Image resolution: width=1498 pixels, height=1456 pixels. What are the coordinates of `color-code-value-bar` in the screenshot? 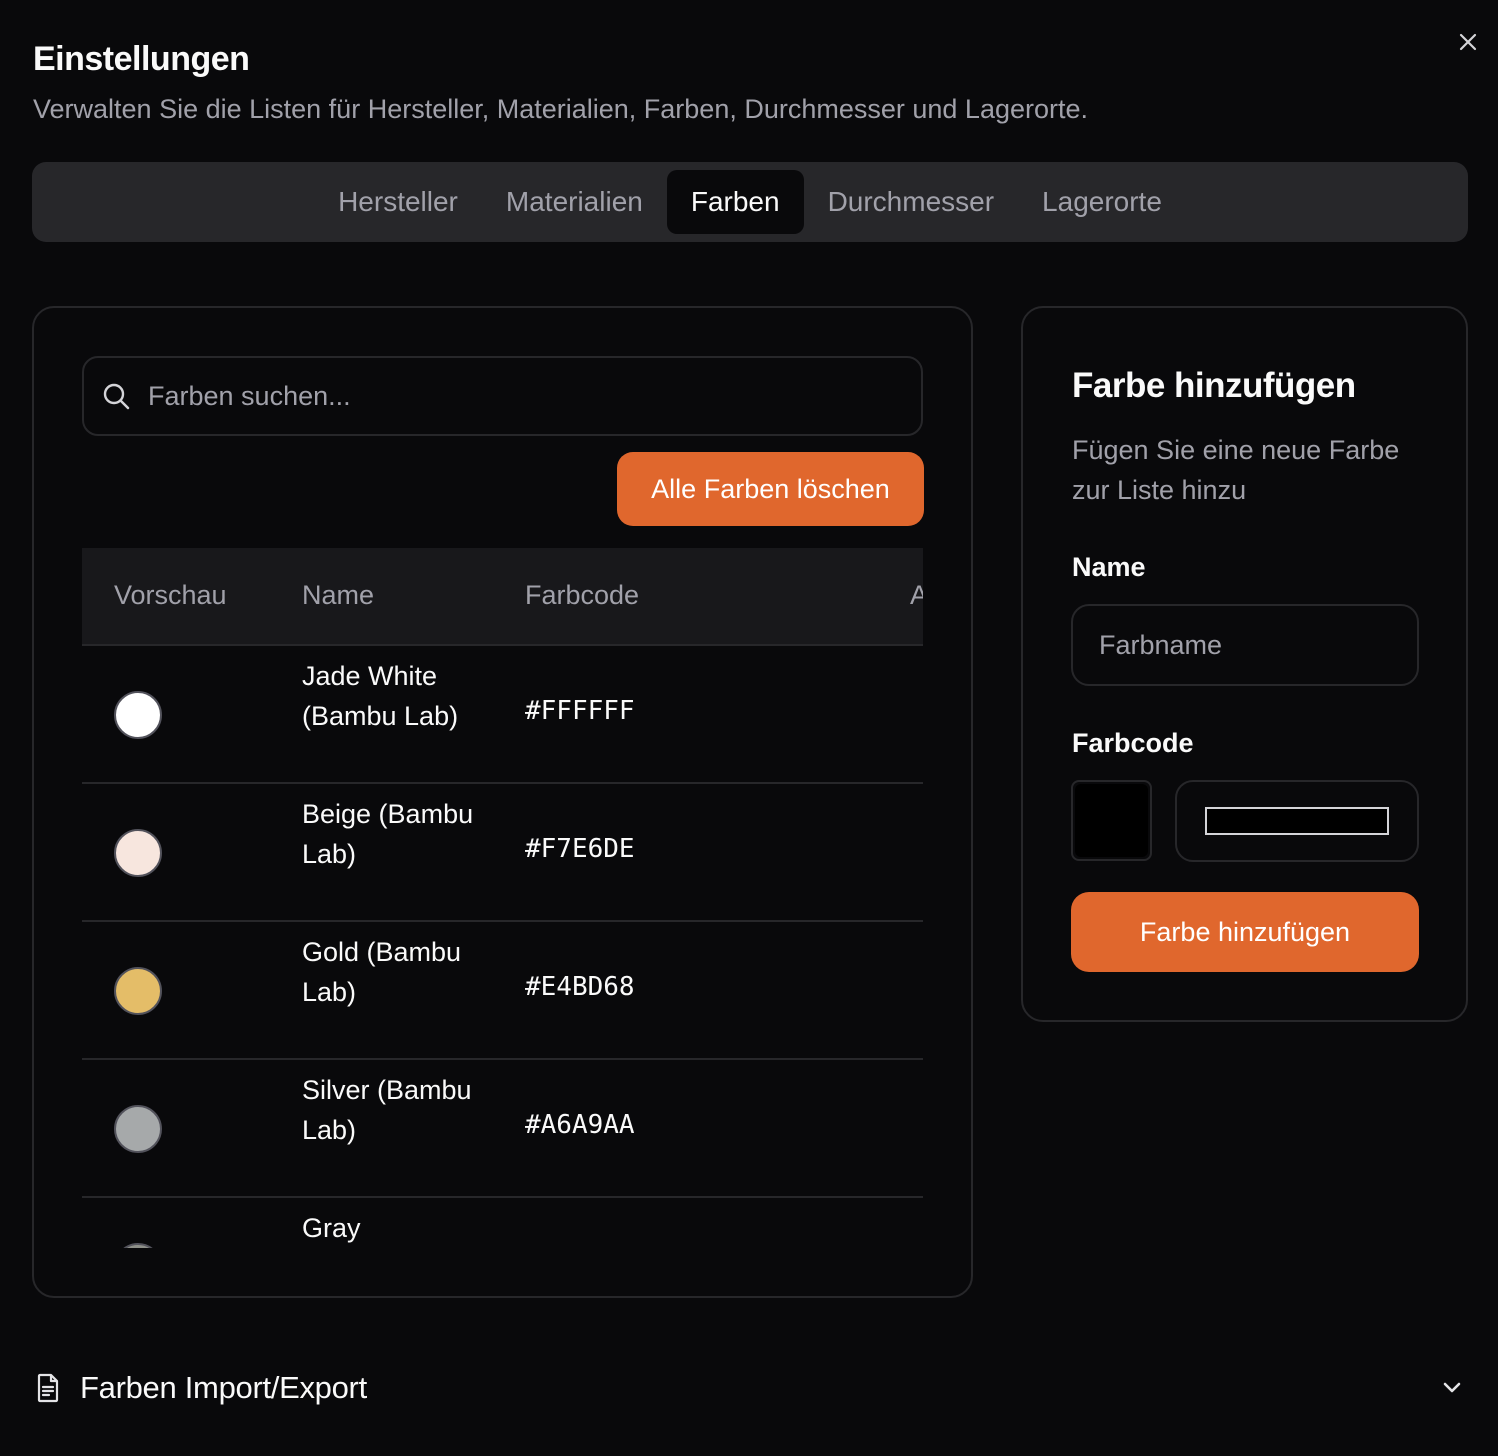 It's located at (1297, 821).